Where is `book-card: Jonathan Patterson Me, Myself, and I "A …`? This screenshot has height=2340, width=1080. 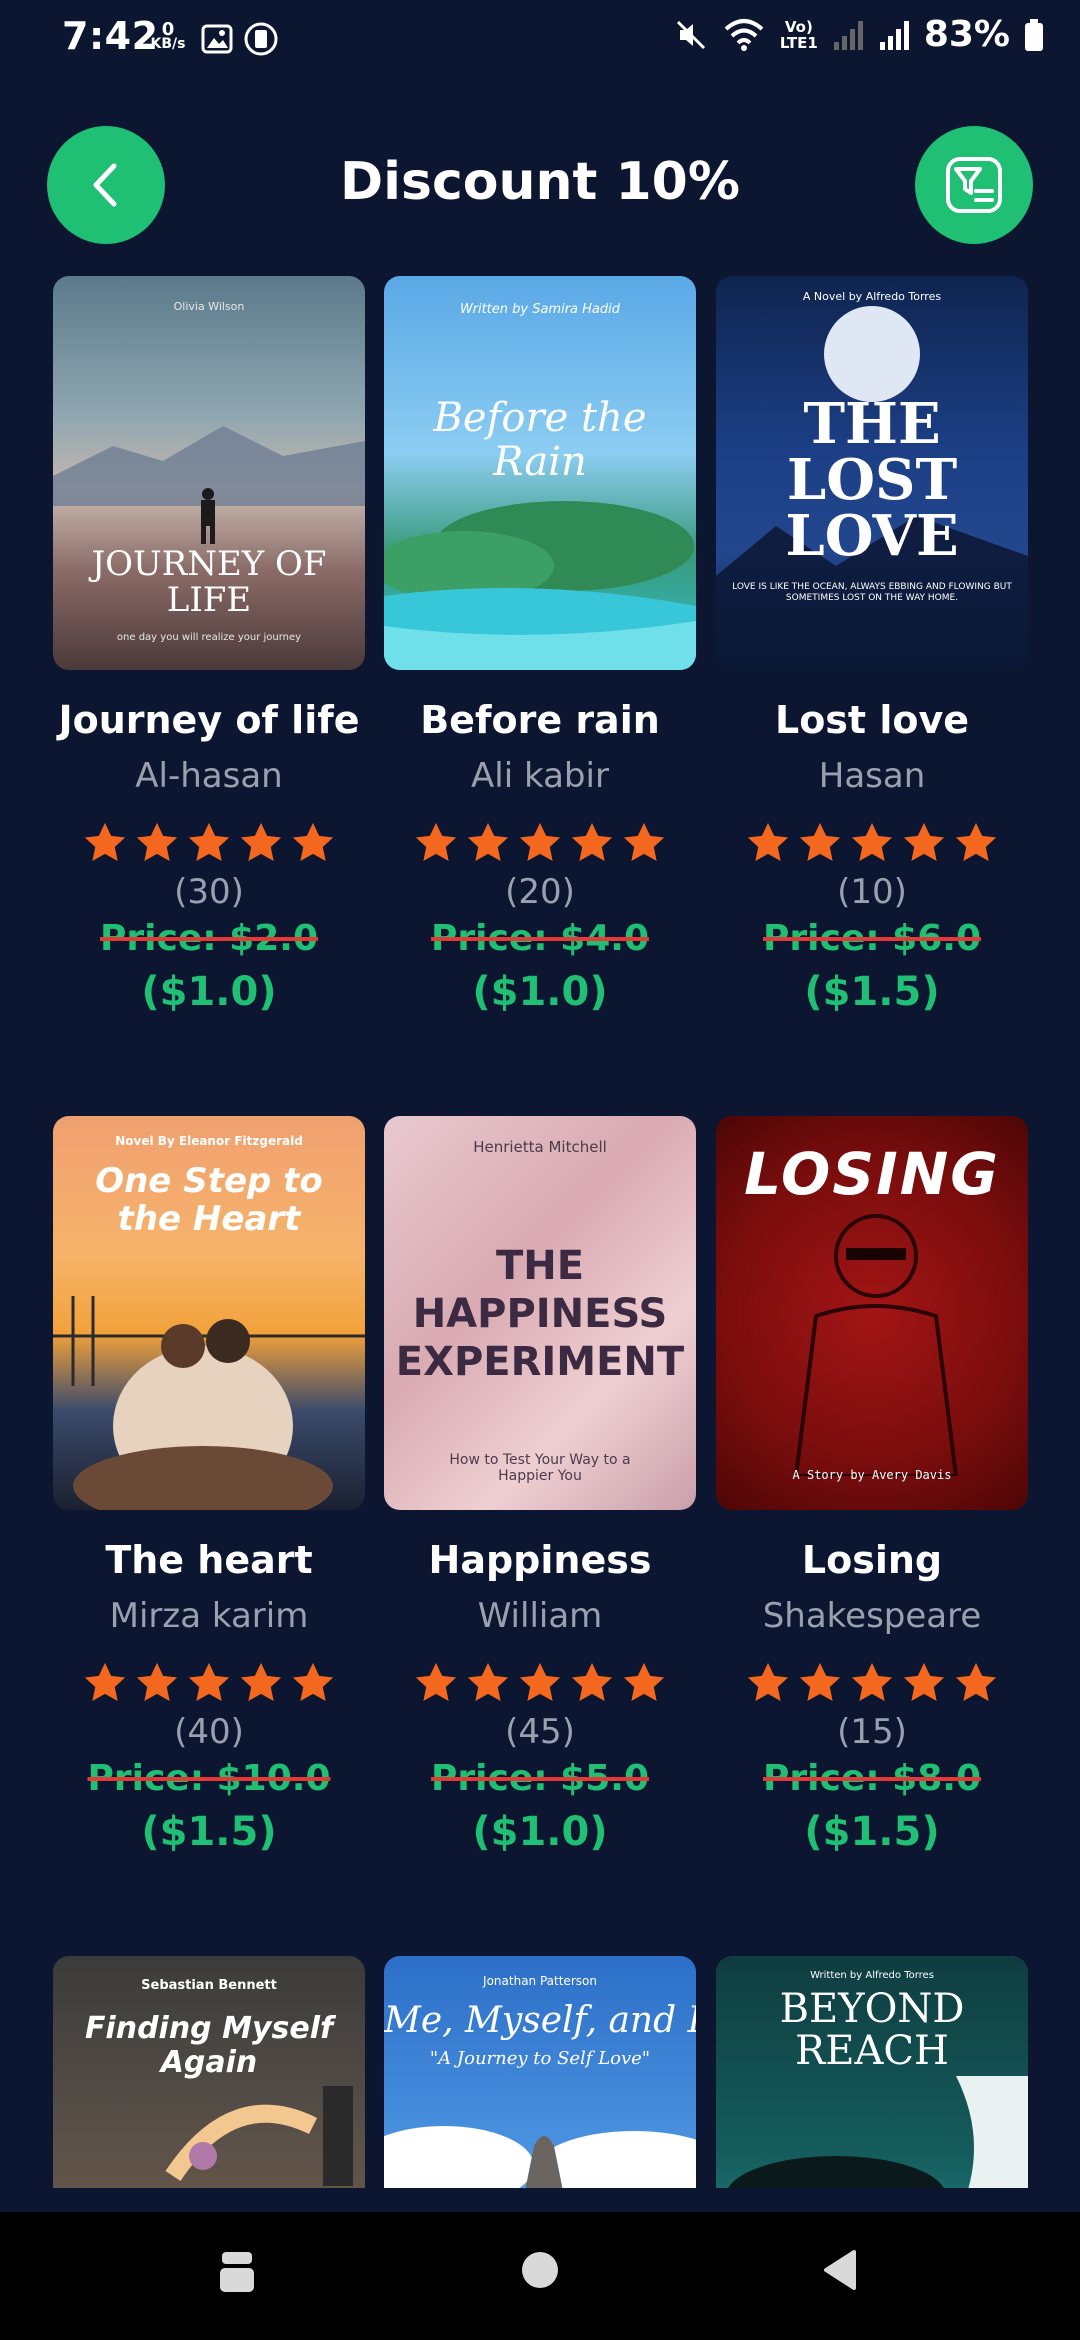 book-card: Jonathan Patterson Me, Myself, and I "A … is located at coordinates (540, 2072).